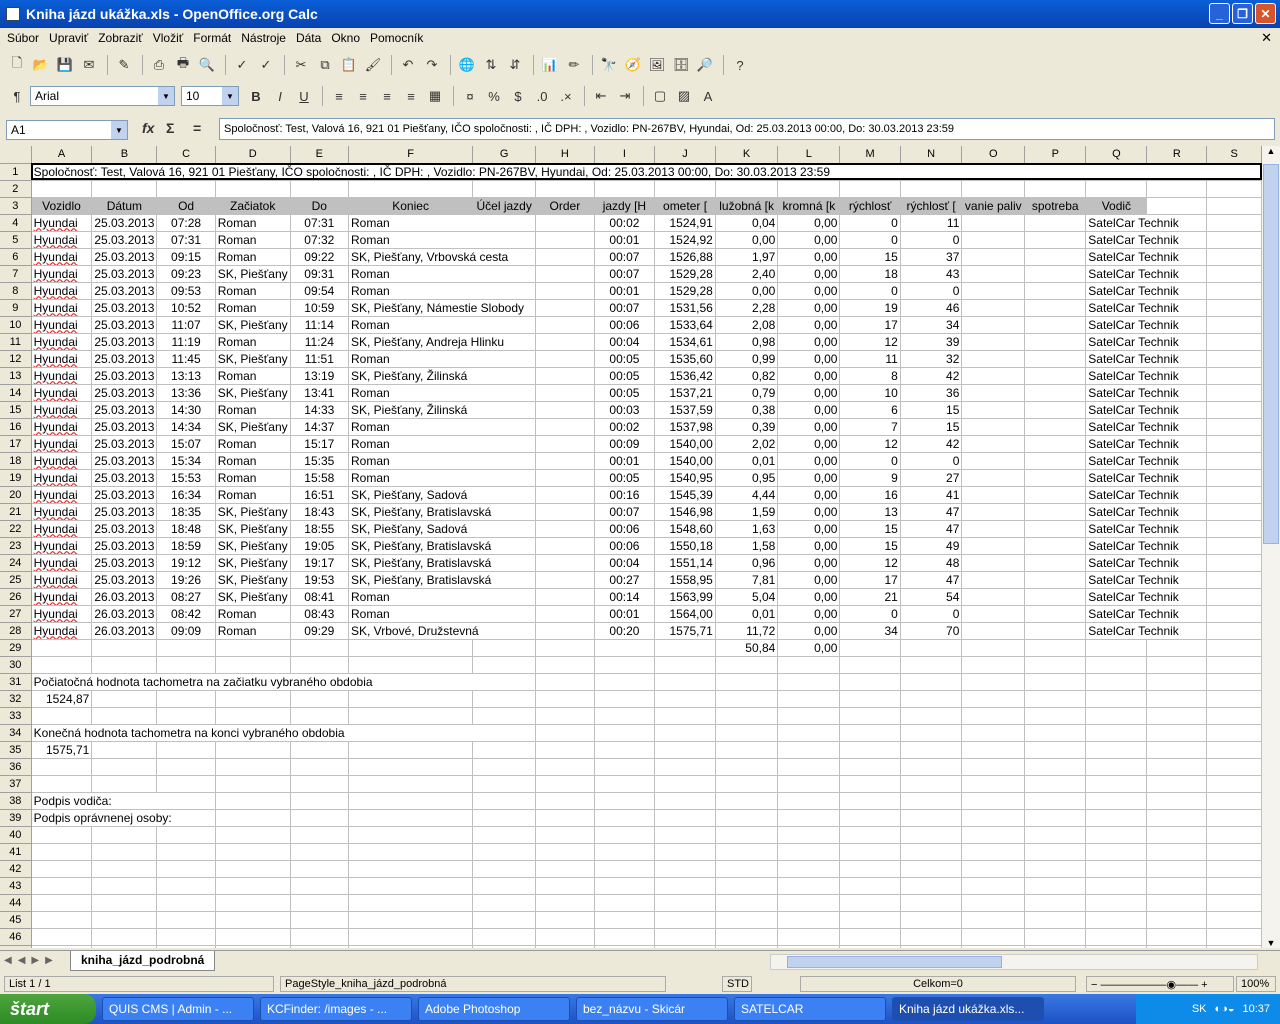 Image resolution: width=1280 pixels, height=1024 pixels. Describe the element at coordinates (870, 291) in the screenshot. I see `cell: 0` at that location.